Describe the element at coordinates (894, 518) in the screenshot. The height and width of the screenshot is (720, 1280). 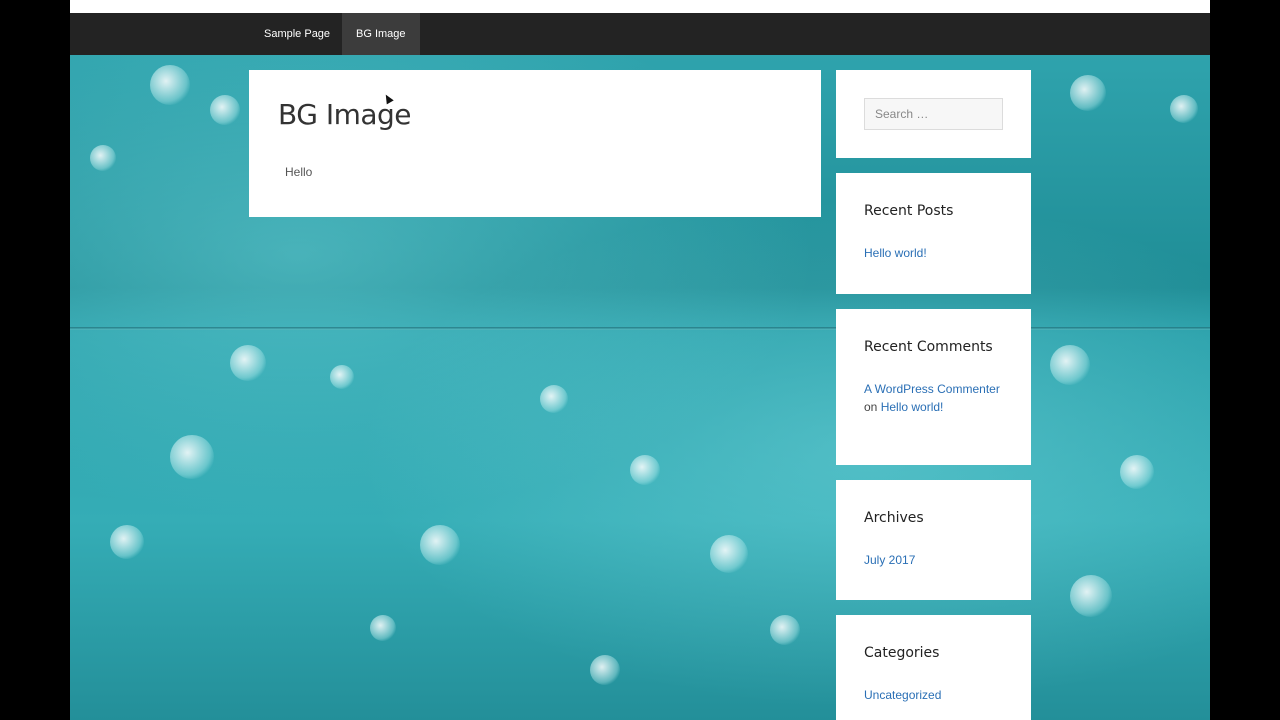
I see `archives-title: Archives` at that location.